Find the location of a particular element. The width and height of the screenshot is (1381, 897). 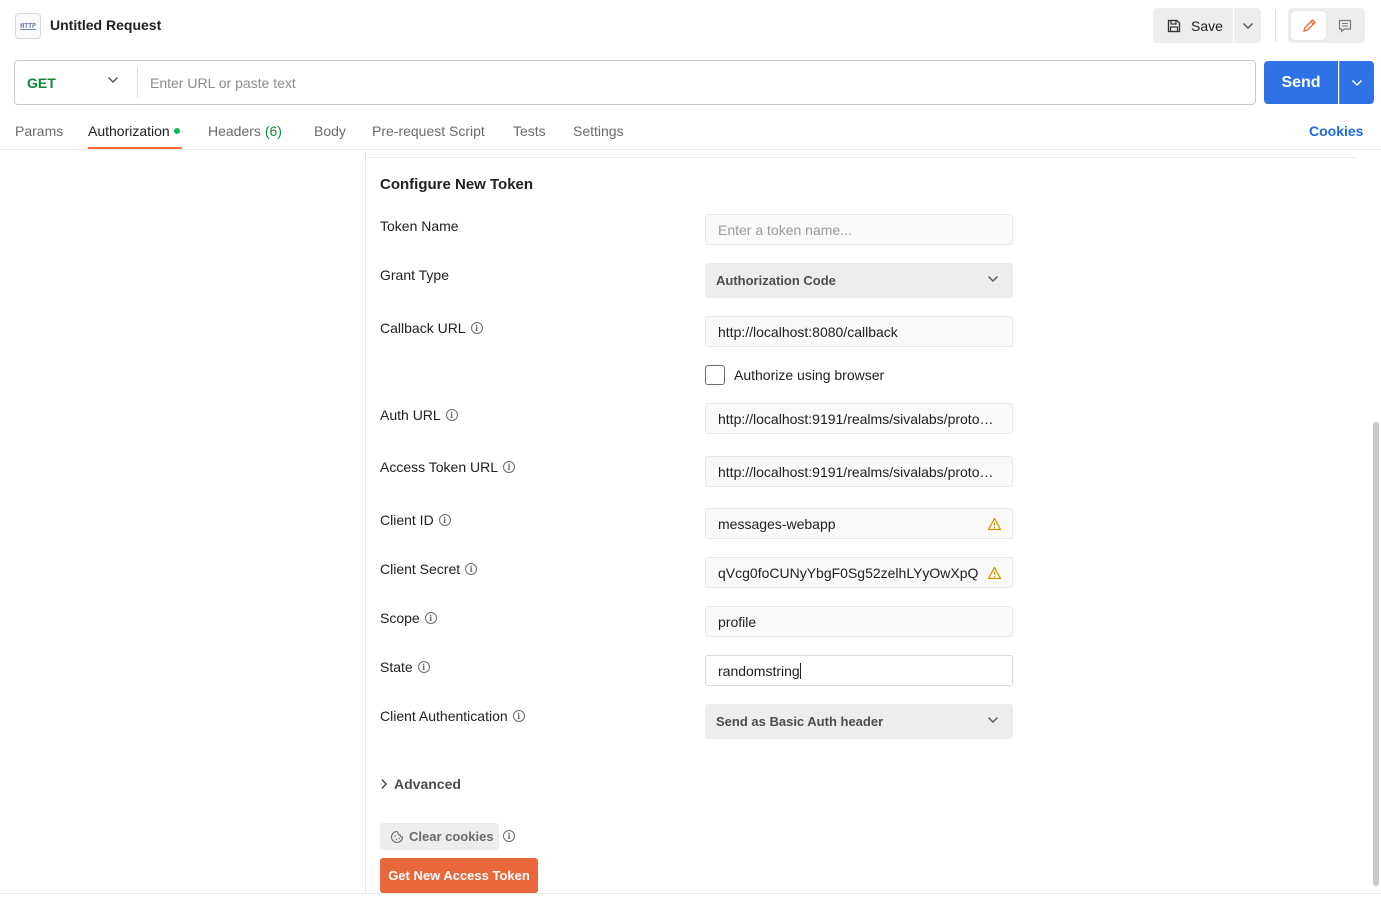

clear-cookies-label: Clear cookies is located at coordinates (451, 836).